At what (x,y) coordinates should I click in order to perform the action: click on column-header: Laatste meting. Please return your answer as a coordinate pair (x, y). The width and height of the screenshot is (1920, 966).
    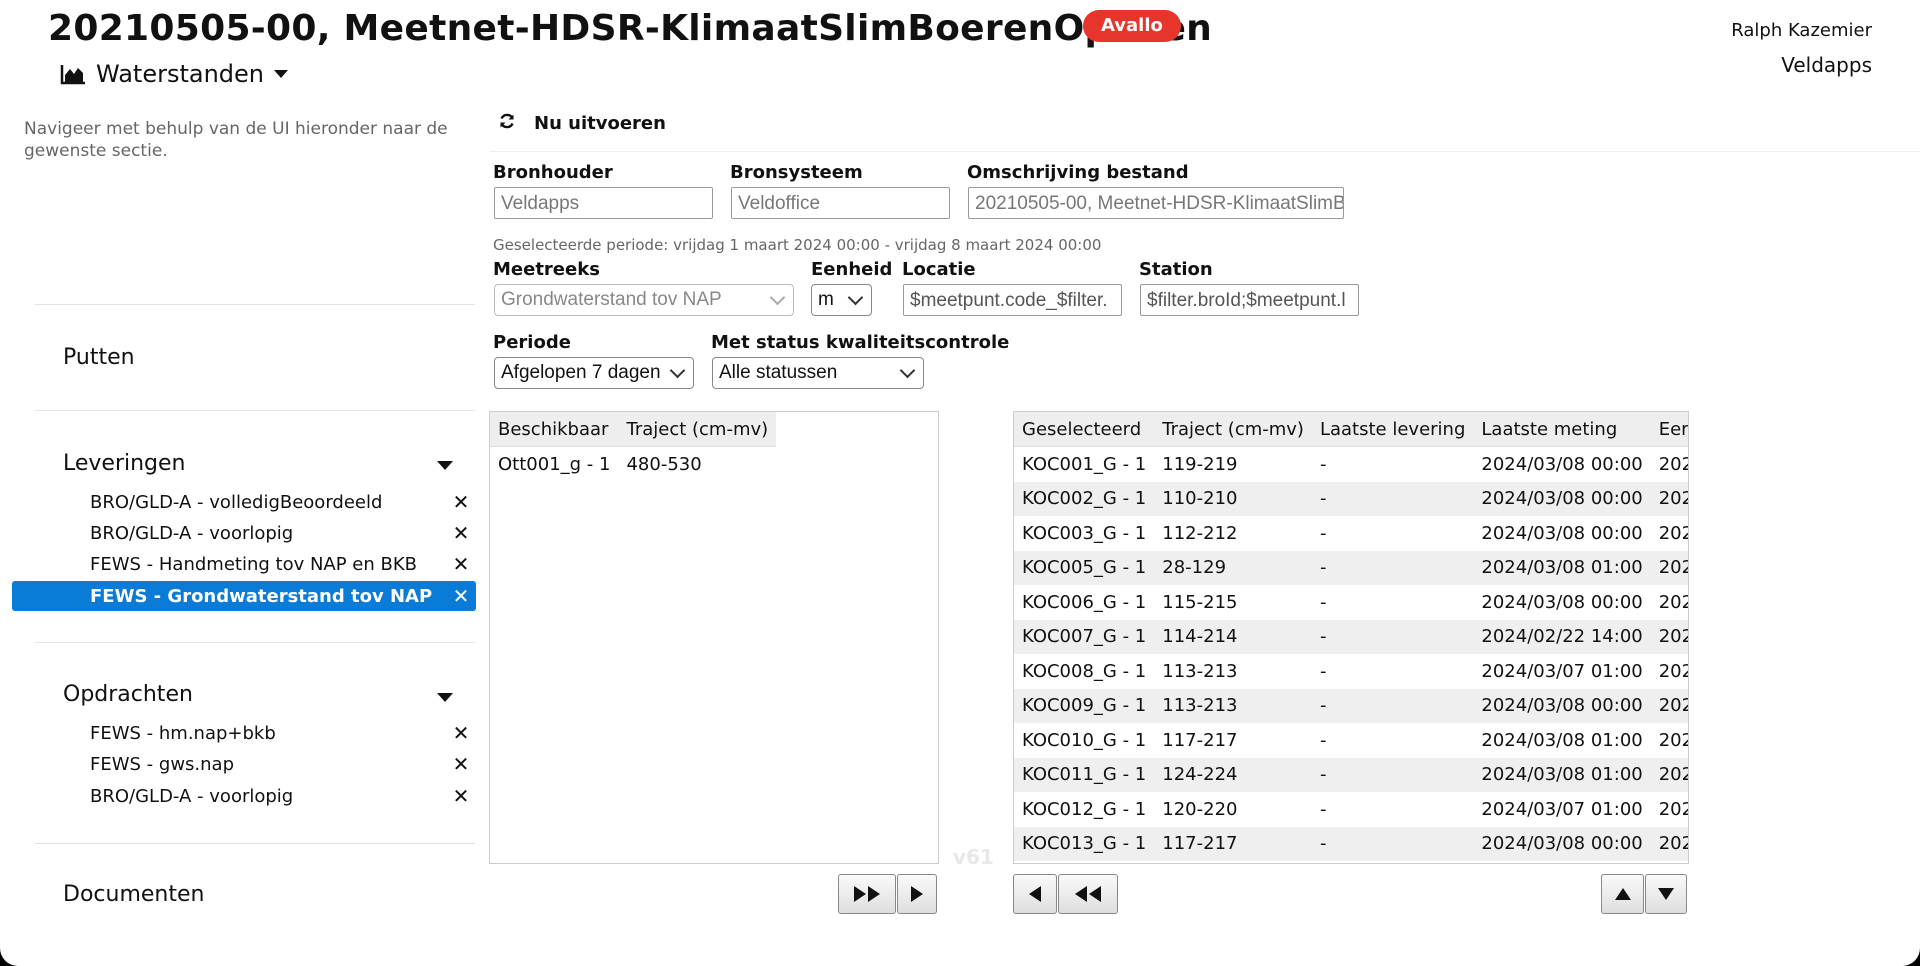
    Looking at the image, I should click on (1562, 429).